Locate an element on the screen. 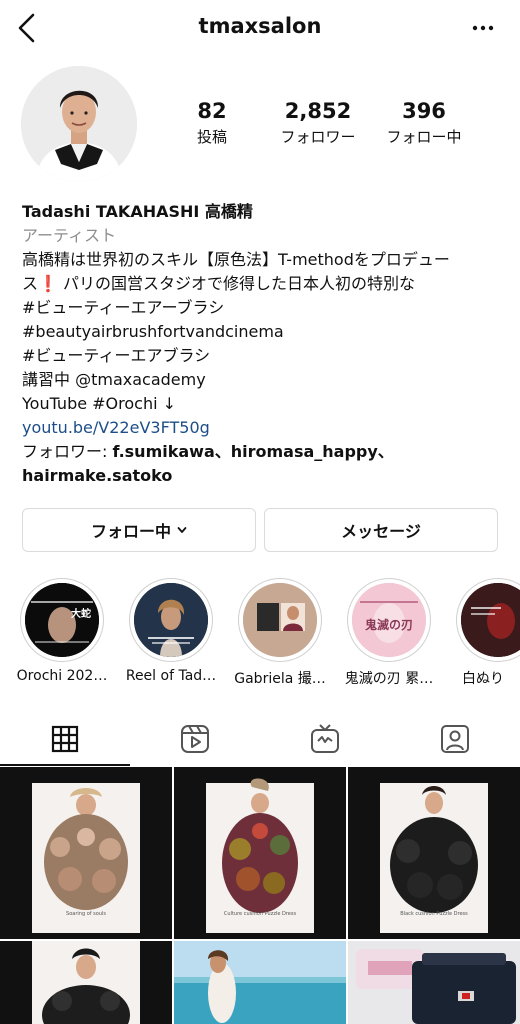 The width and height of the screenshot is (520, 1024). followers-label: フォロワー is located at coordinates (318, 137).